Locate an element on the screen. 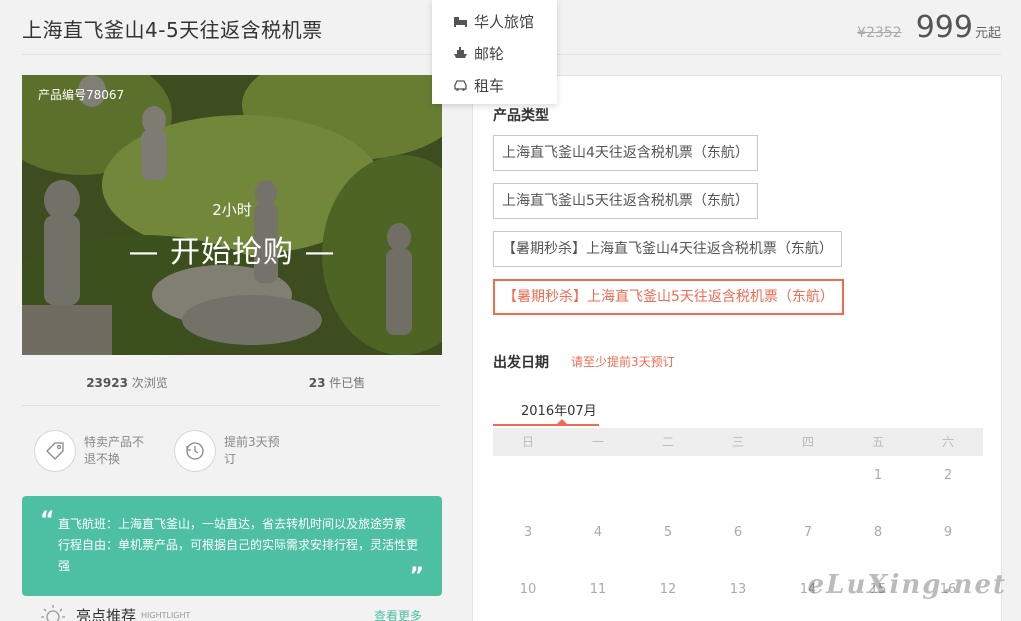  calendar-day: 7 is located at coordinates (808, 541).